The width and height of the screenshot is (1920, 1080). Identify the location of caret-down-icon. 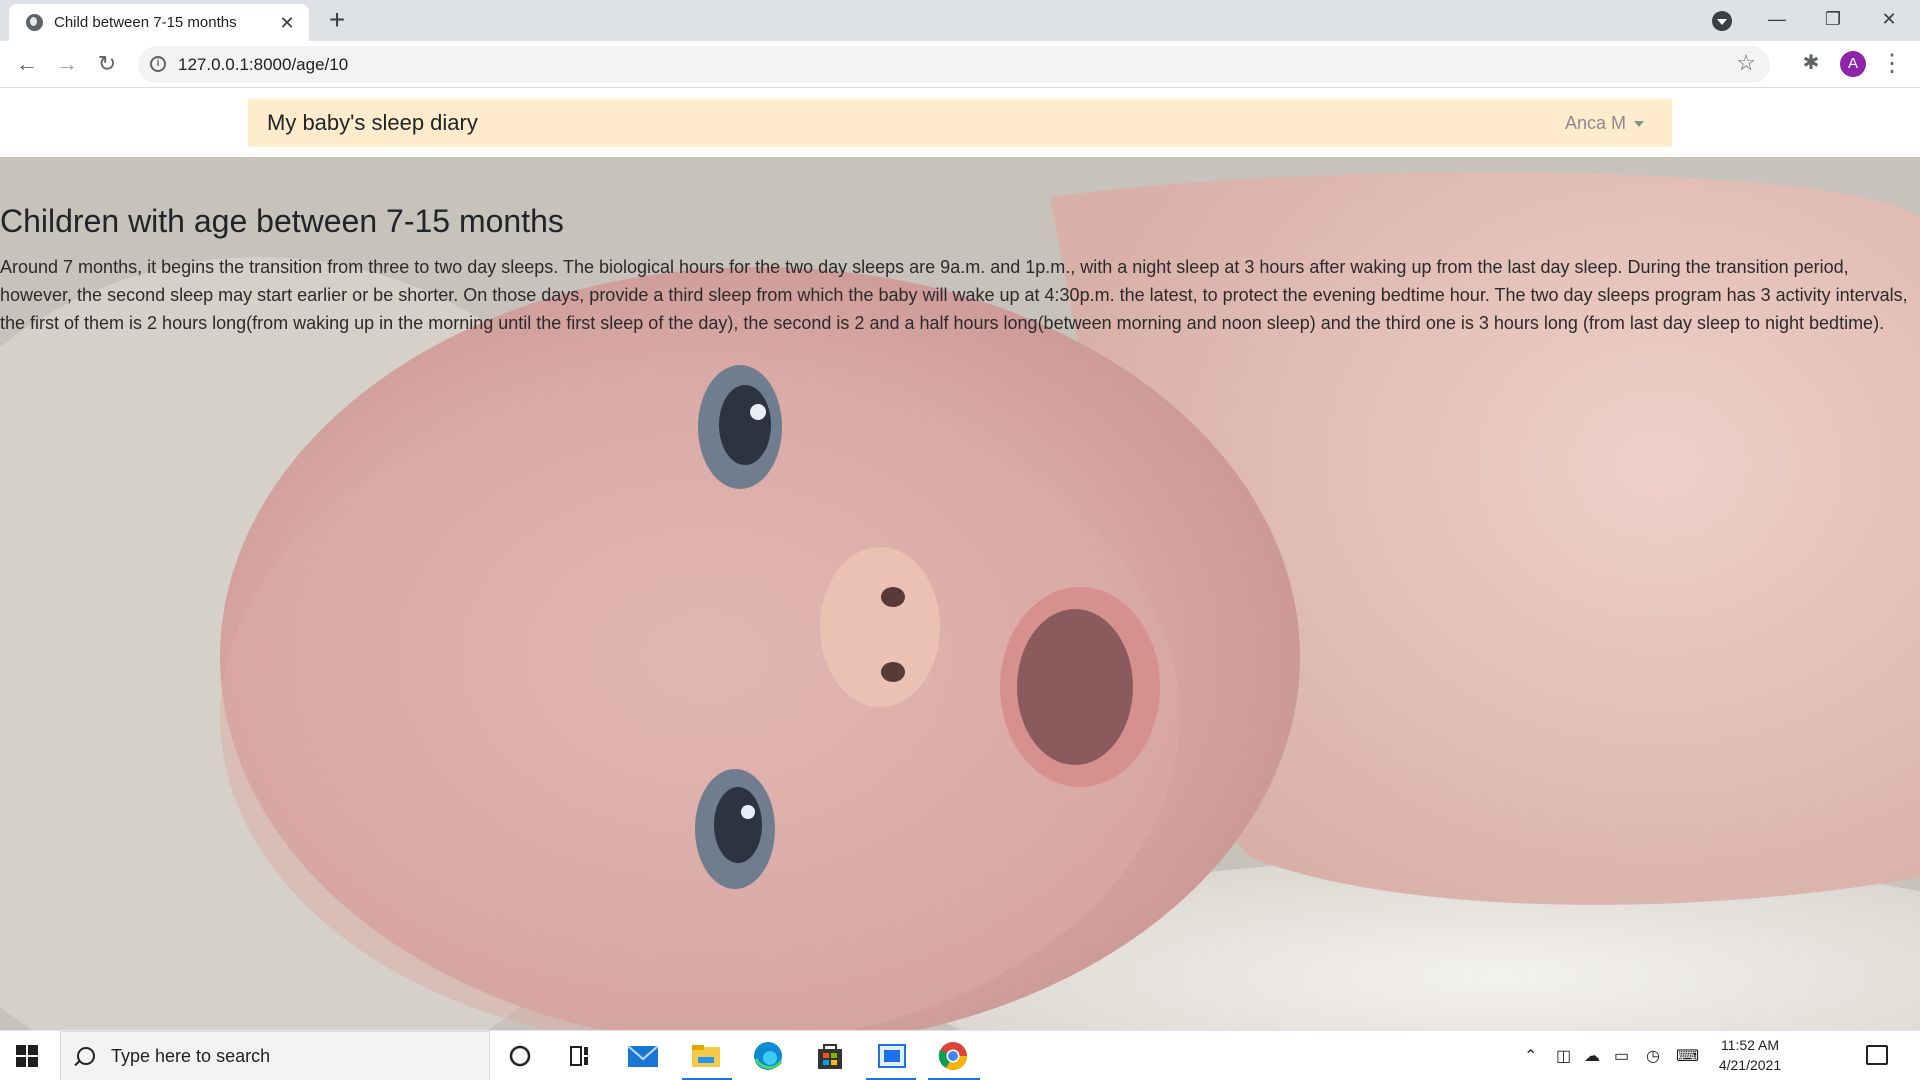
(1639, 123).